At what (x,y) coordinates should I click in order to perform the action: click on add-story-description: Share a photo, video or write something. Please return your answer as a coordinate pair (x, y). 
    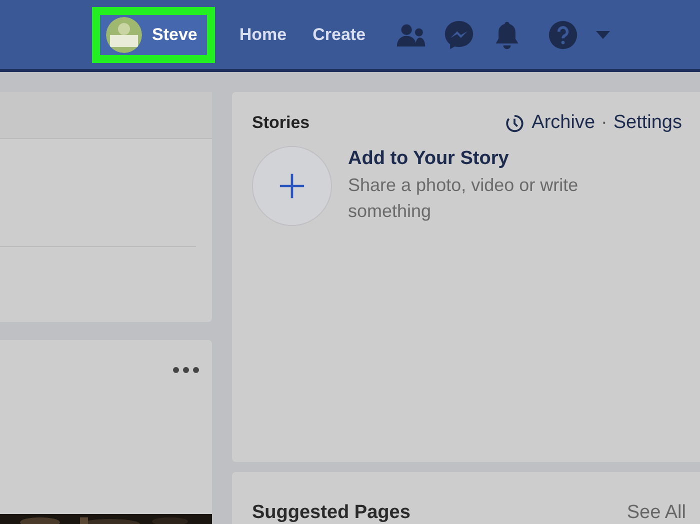
    Looking at the image, I should click on (464, 198).